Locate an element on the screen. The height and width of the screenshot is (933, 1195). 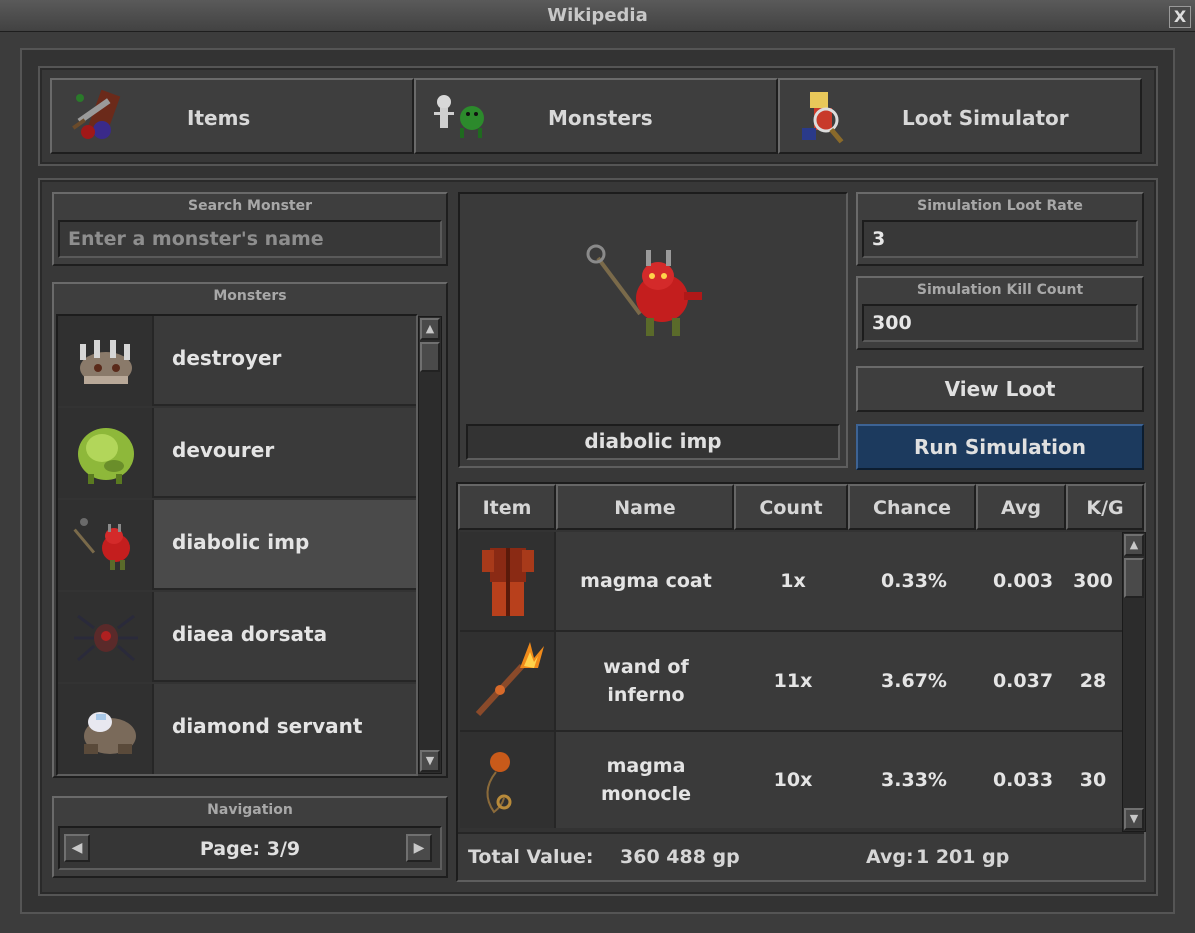
devourer-icon is located at coordinates (106, 453).